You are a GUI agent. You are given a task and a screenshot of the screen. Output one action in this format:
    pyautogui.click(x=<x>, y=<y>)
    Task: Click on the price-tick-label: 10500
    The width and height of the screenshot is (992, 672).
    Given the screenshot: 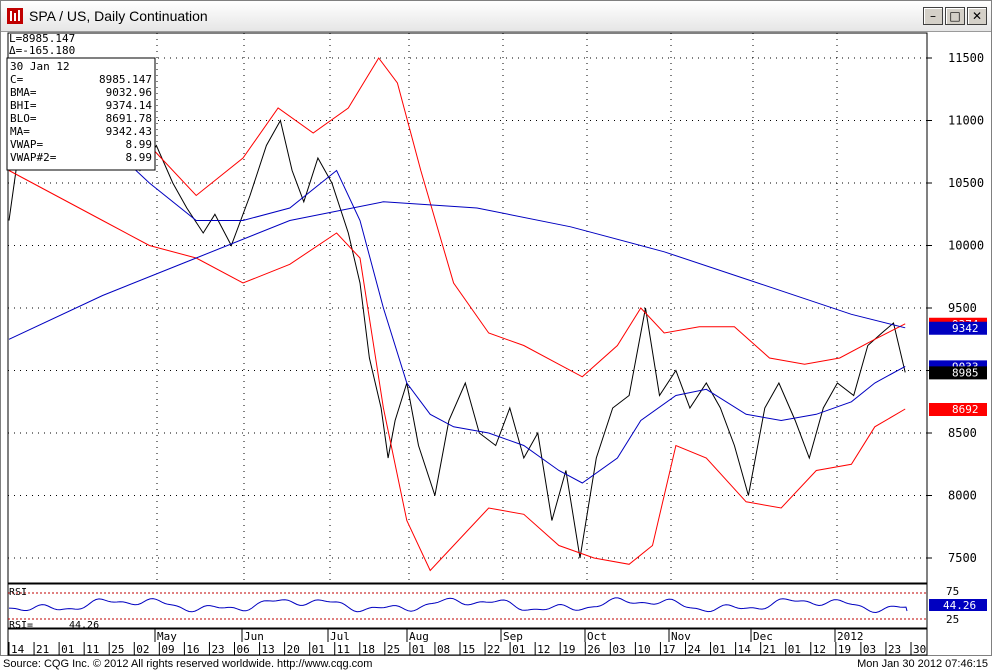 What is the action you would take?
    pyautogui.click(x=966, y=183)
    